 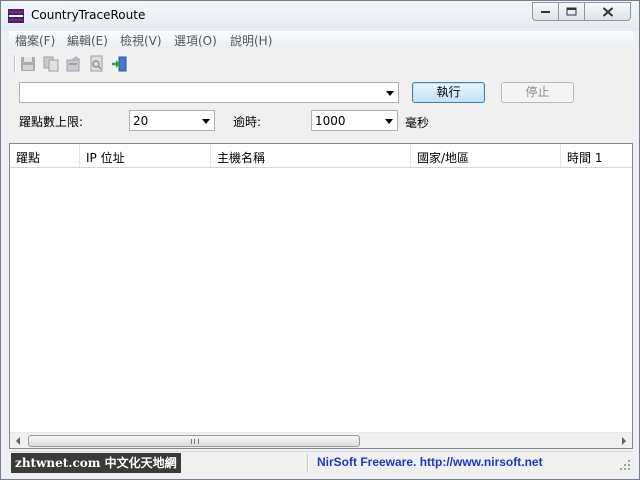 I want to click on scroll-right-icon, so click(x=623, y=441).